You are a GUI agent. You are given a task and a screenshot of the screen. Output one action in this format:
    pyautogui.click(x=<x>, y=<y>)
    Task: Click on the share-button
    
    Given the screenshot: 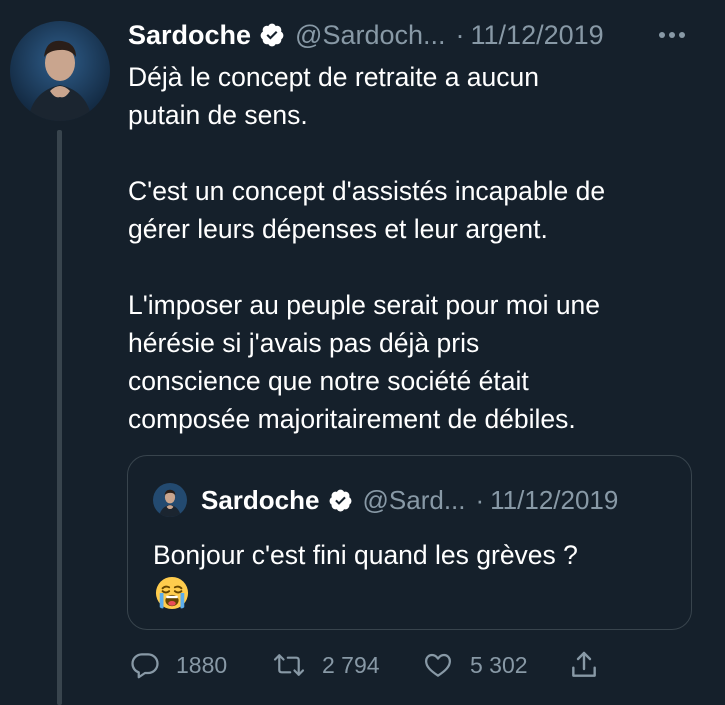 What is the action you would take?
    pyautogui.click(x=584, y=665)
    